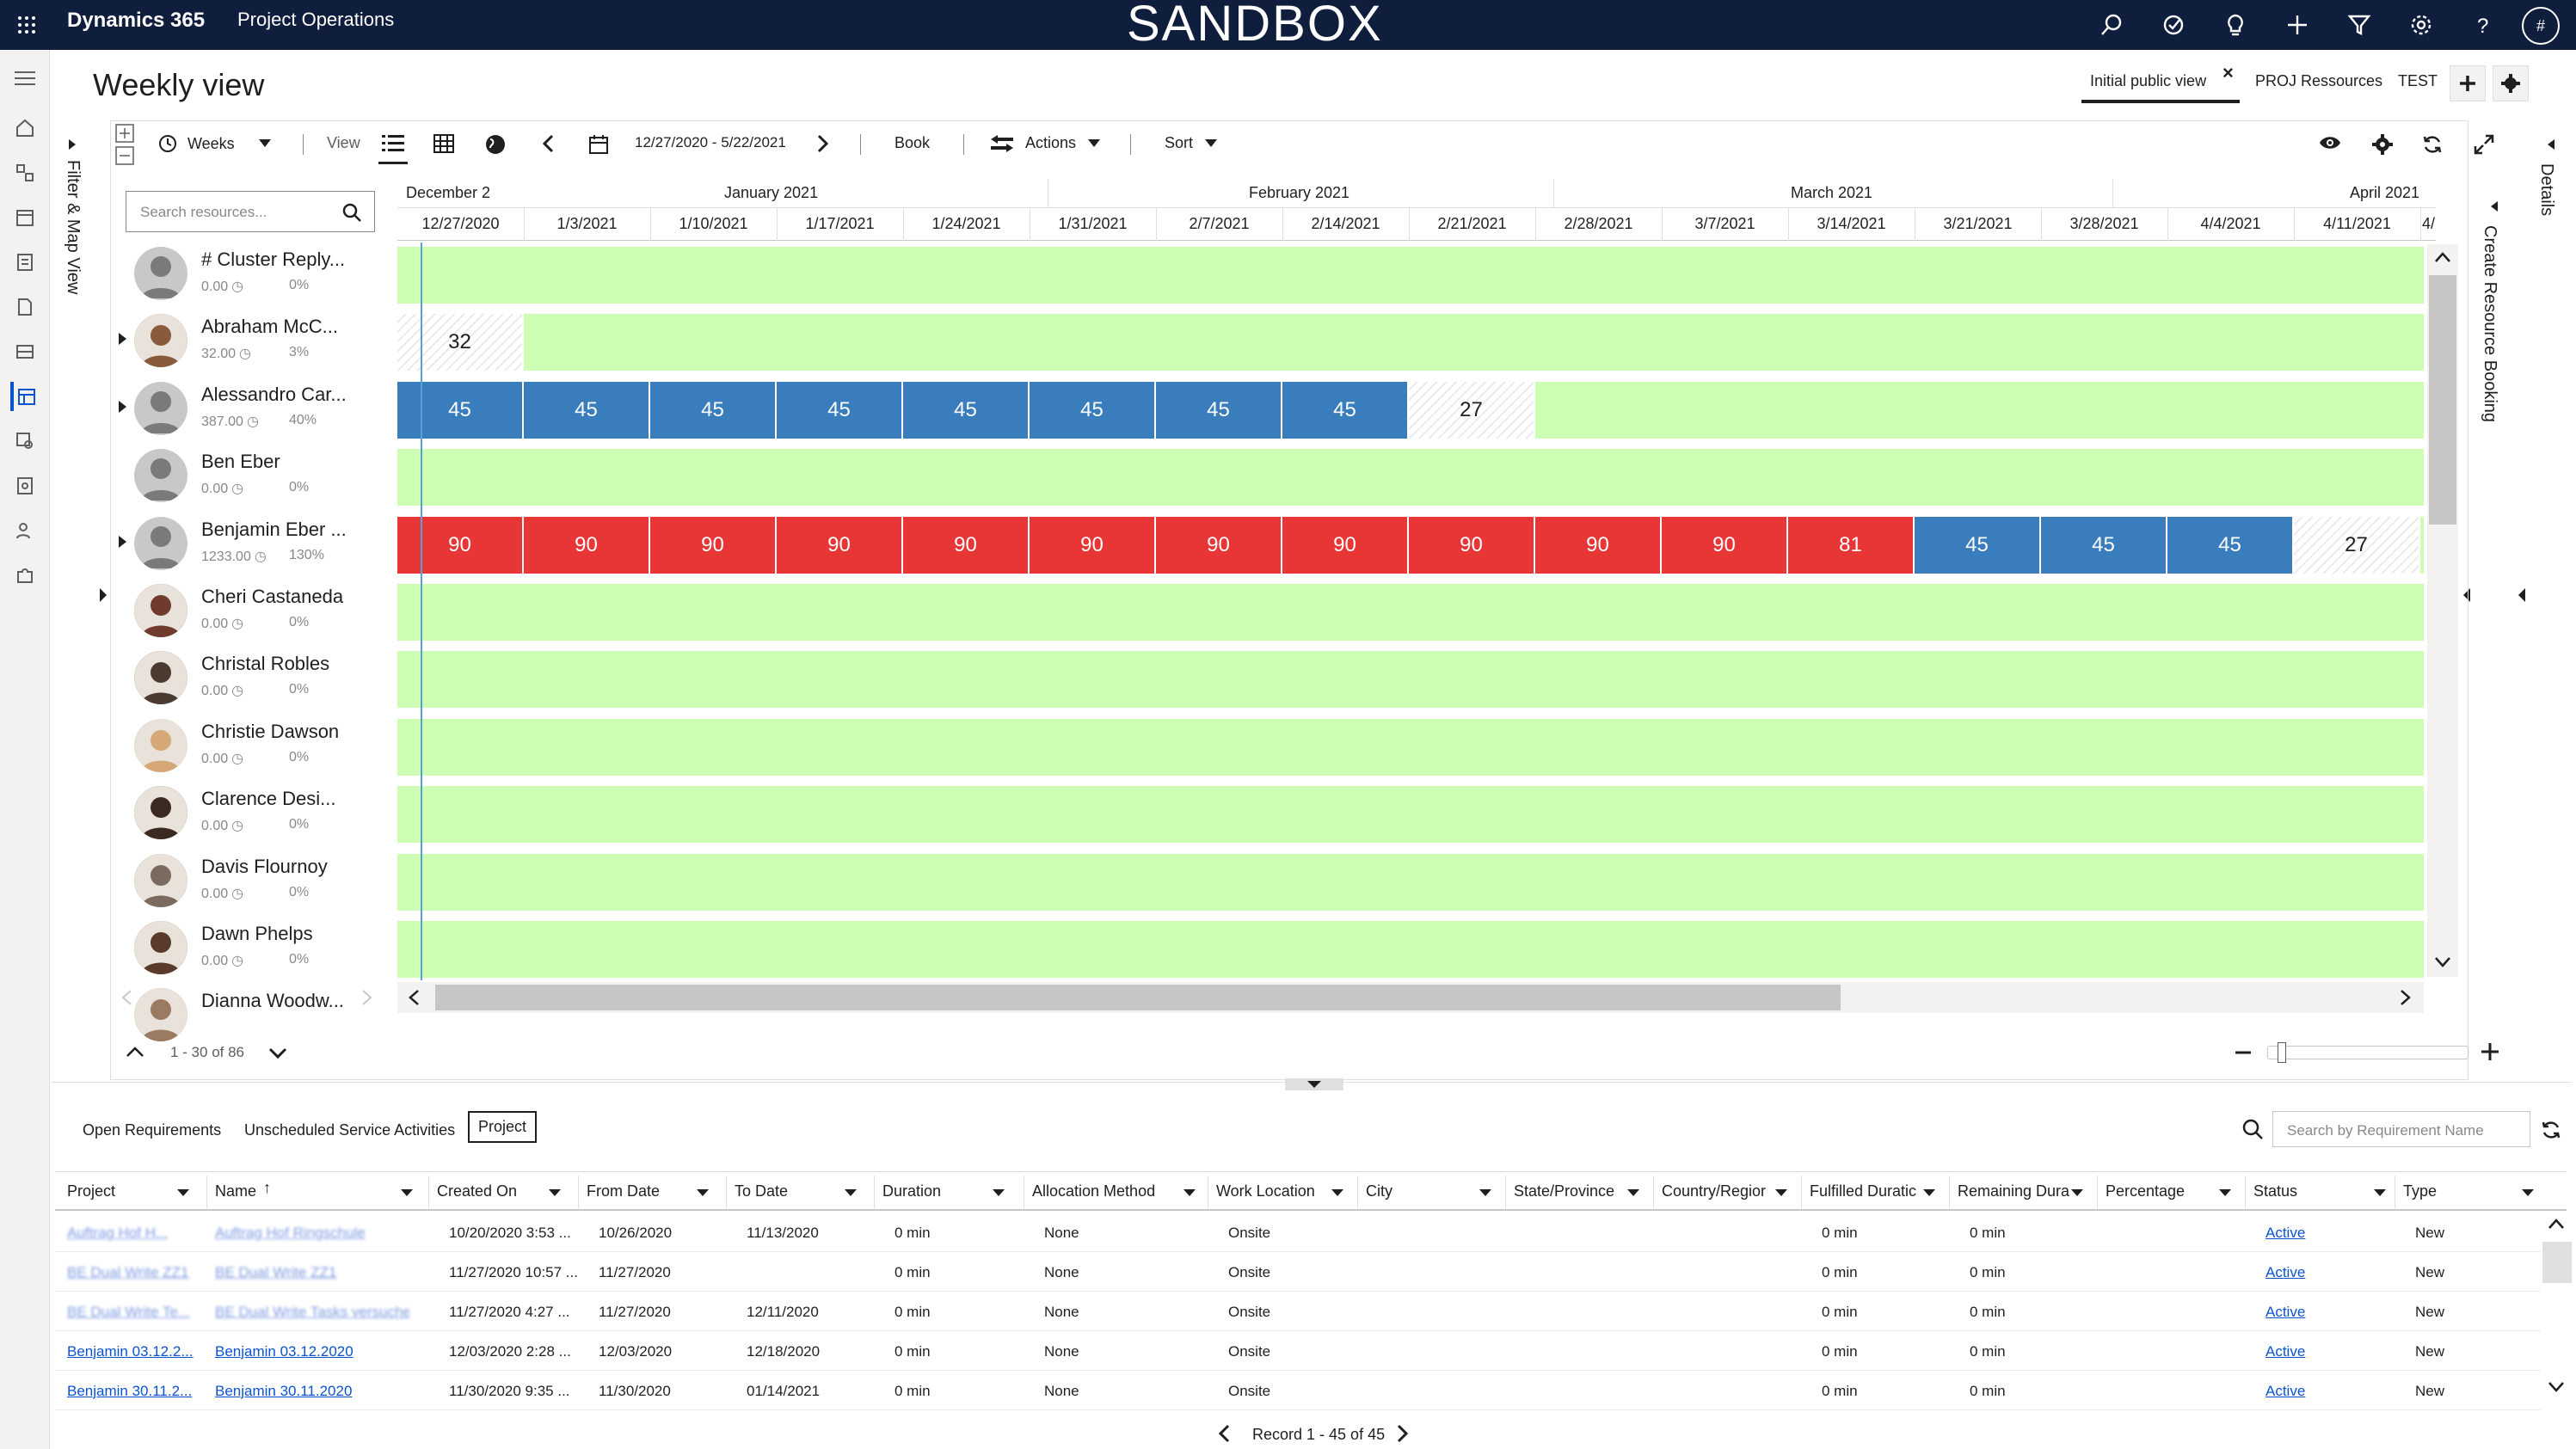 The width and height of the screenshot is (2576, 1449). What do you see at coordinates (647, 1191) in the screenshot?
I see `column-header: From Date` at bounding box center [647, 1191].